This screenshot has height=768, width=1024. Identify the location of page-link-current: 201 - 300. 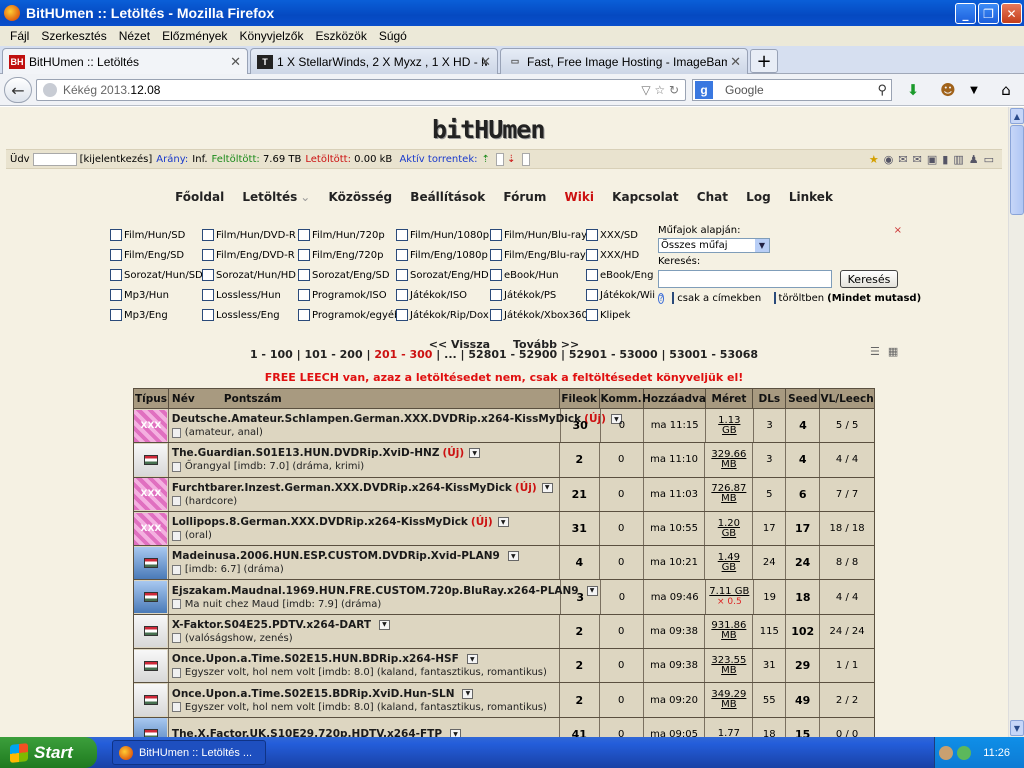
(403, 354).